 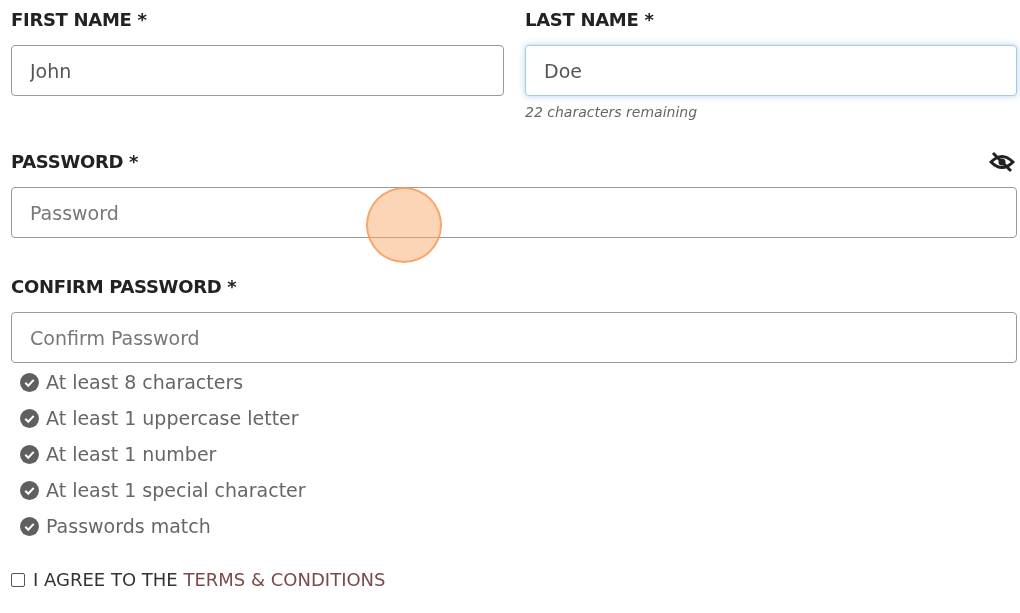 I want to click on requirement-text: At least 1 number, so click(x=131, y=454).